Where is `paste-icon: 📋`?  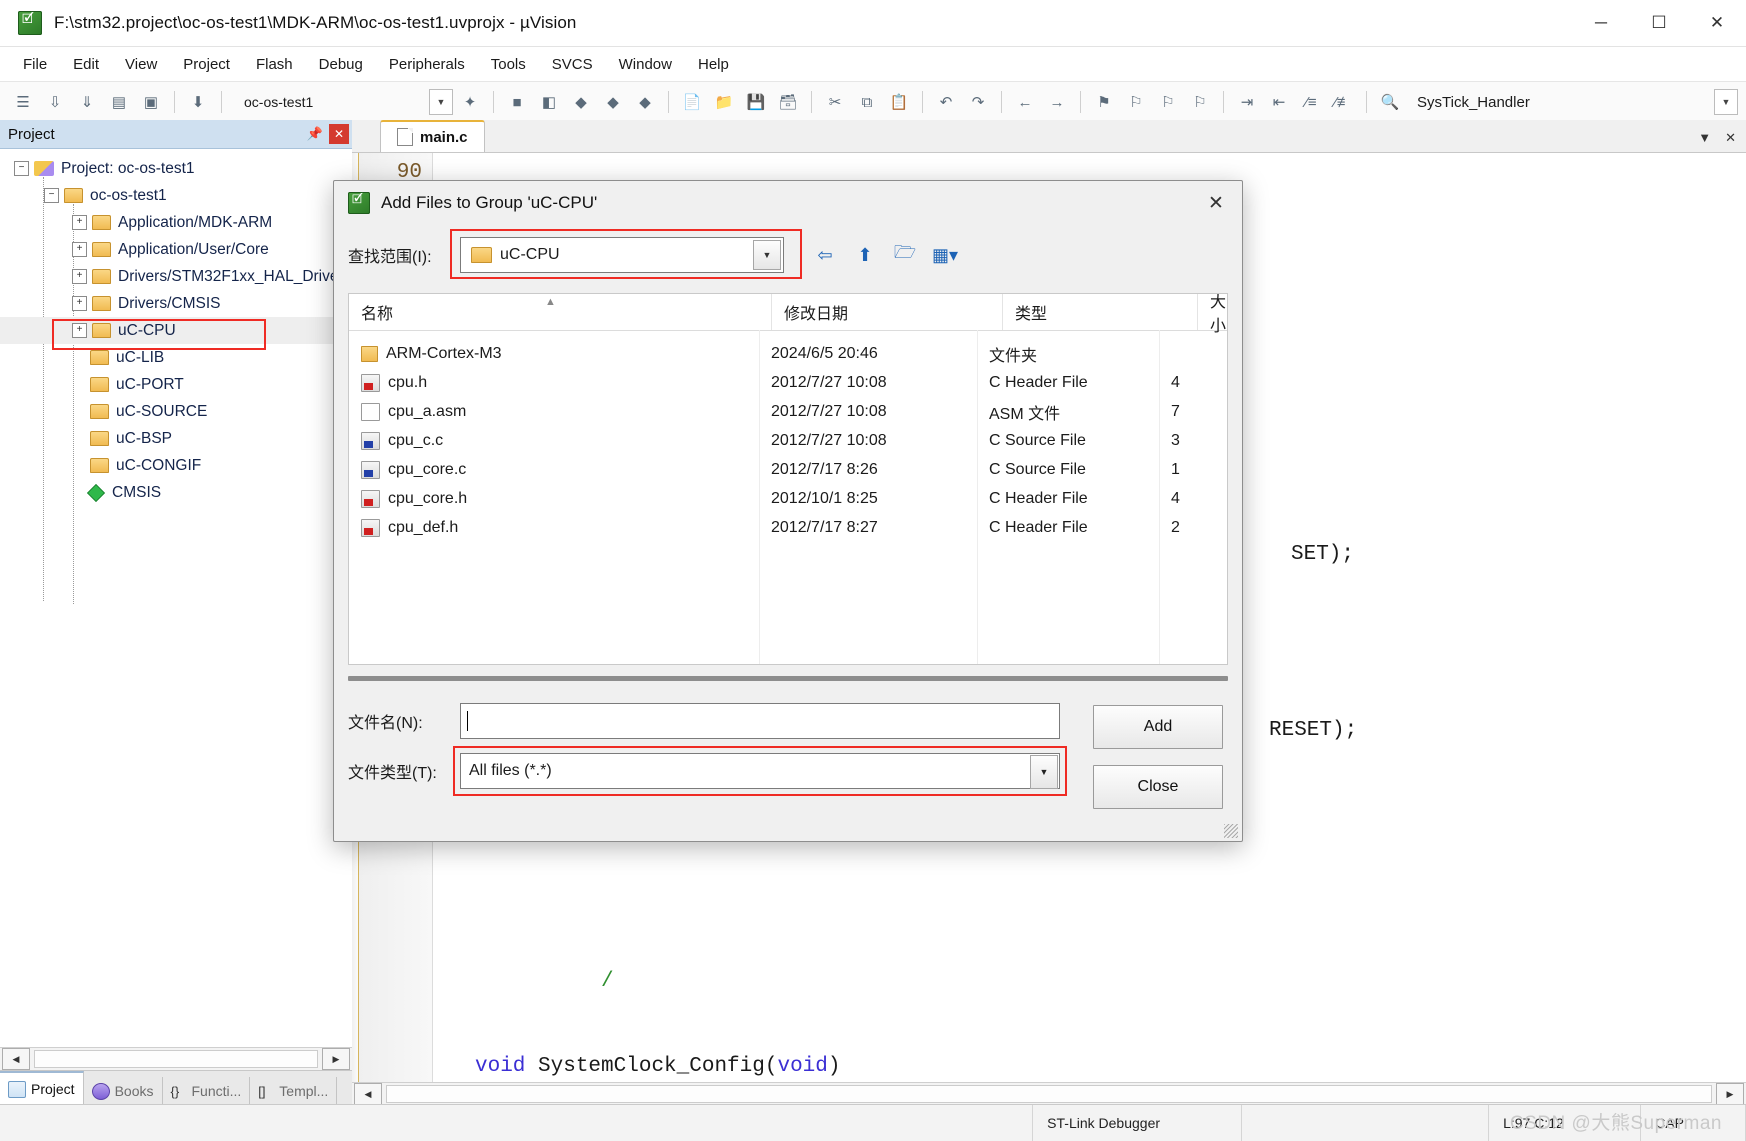
paste-icon: 📋 is located at coordinates (899, 102).